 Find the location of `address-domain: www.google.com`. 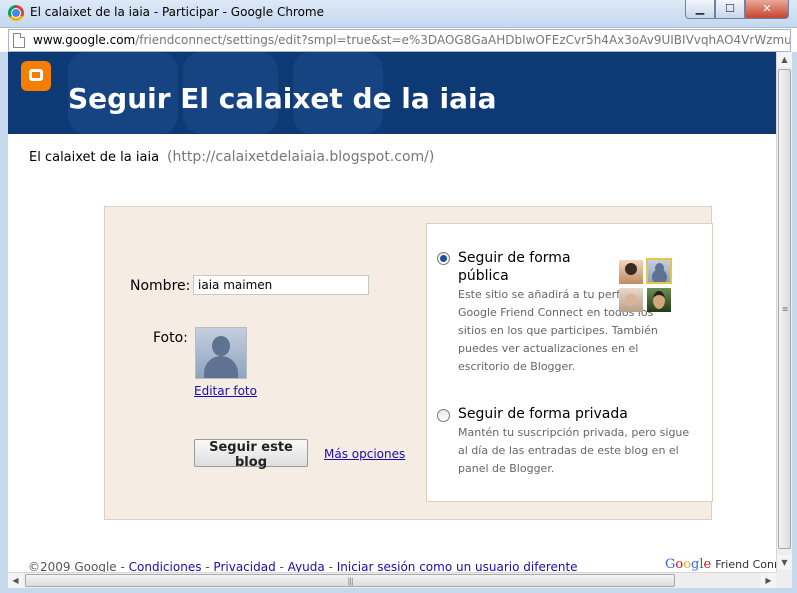

address-domain: www.google.com is located at coordinates (84, 40).